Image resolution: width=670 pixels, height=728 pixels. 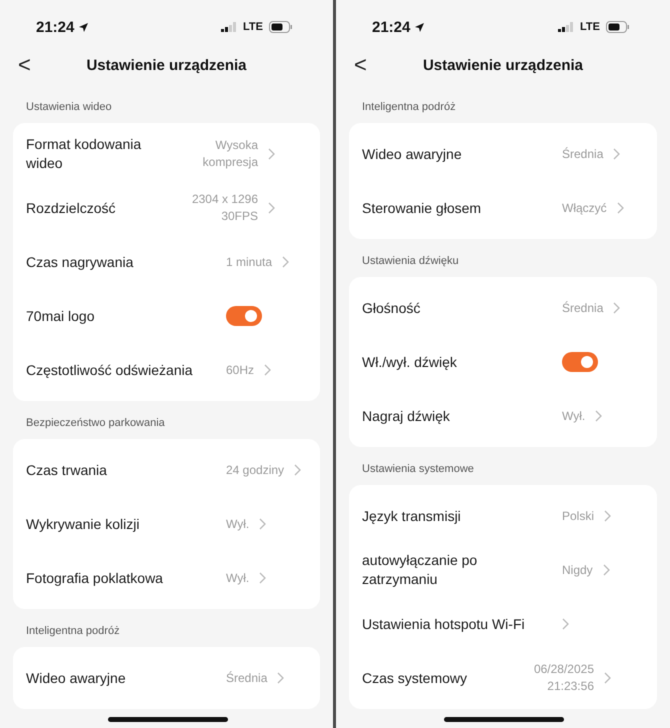 I want to click on setting-label: Głośność, so click(x=392, y=308).